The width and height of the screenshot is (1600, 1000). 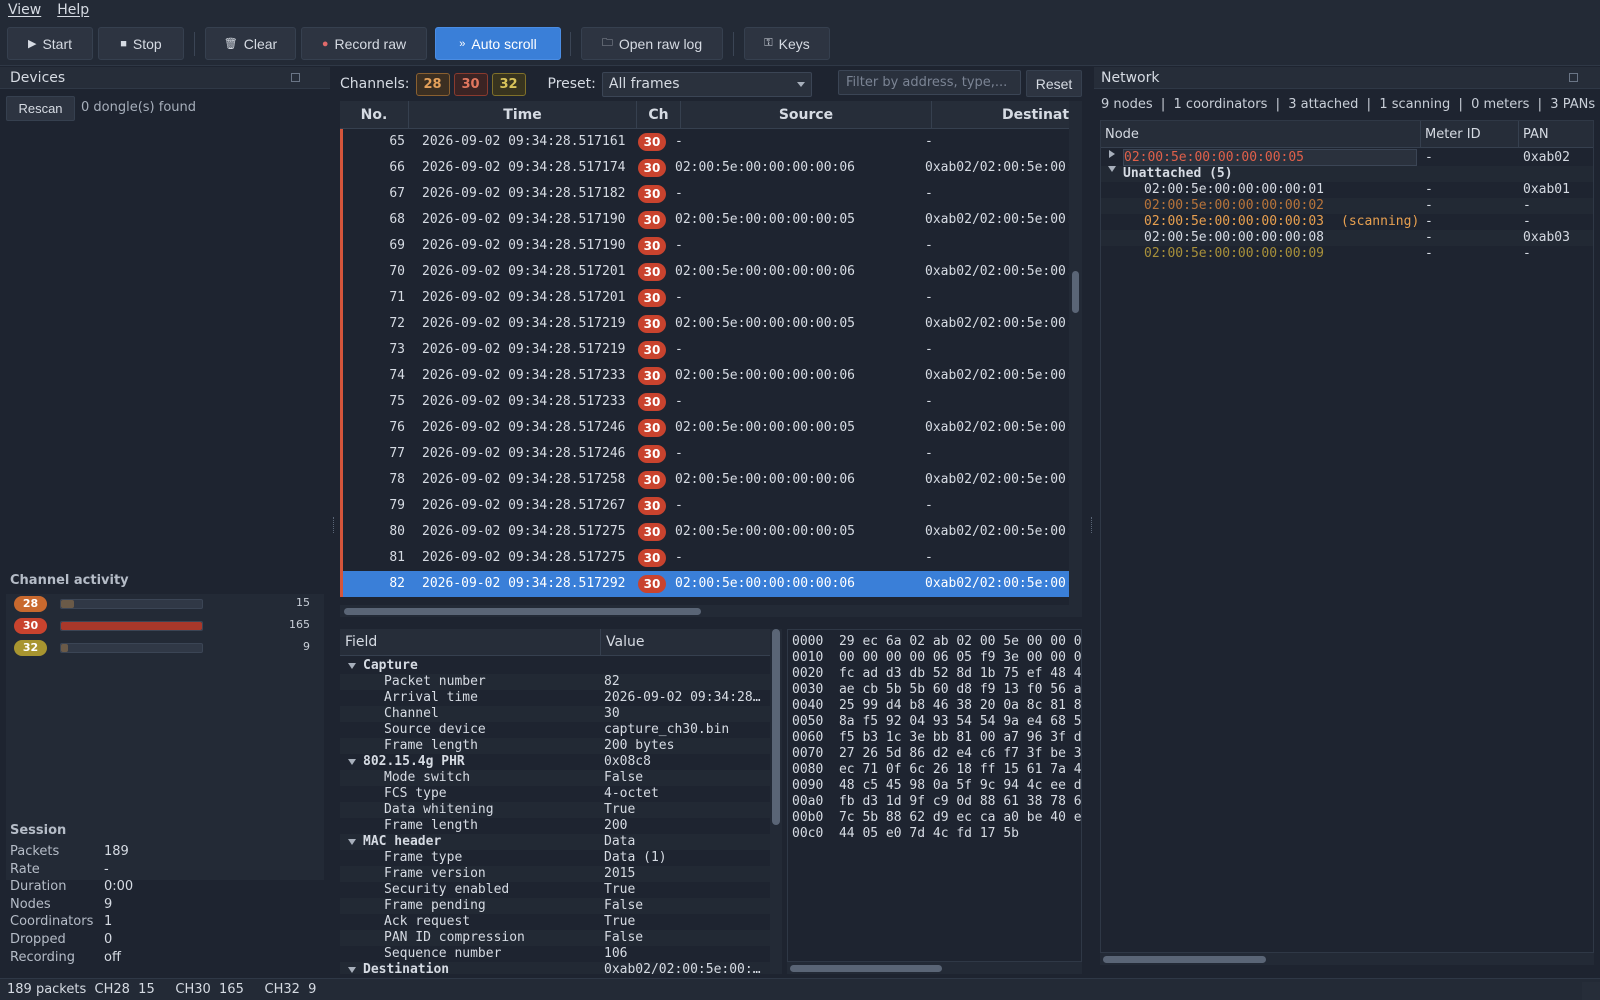 I want to click on detail-field-row: Data whitening True, so click(x=555, y=810).